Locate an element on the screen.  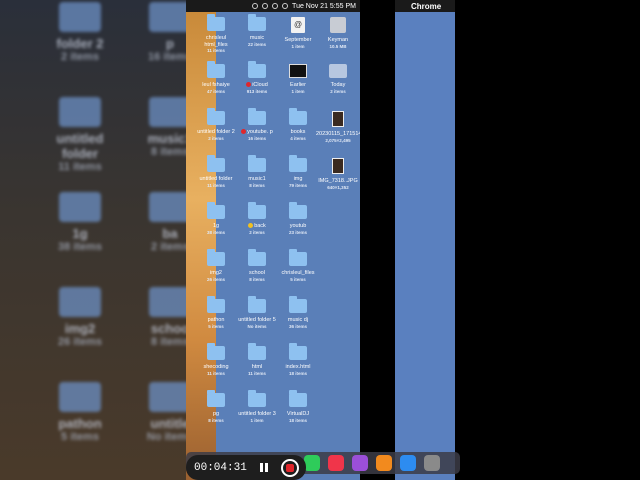
desktop-item: back 2 items is located at coordinates (257, 218).